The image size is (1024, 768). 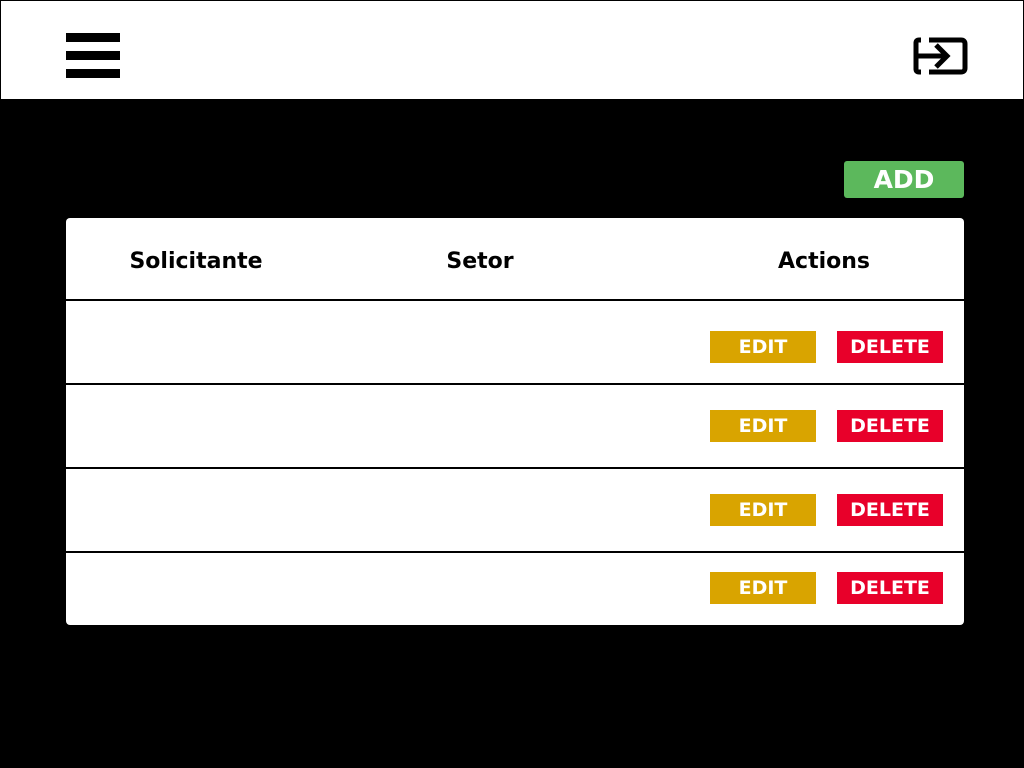 What do you see at coordinates (824, 261) in the screenshot?
I see `column-header-actions: Actions` at bounding box center [824, 261].